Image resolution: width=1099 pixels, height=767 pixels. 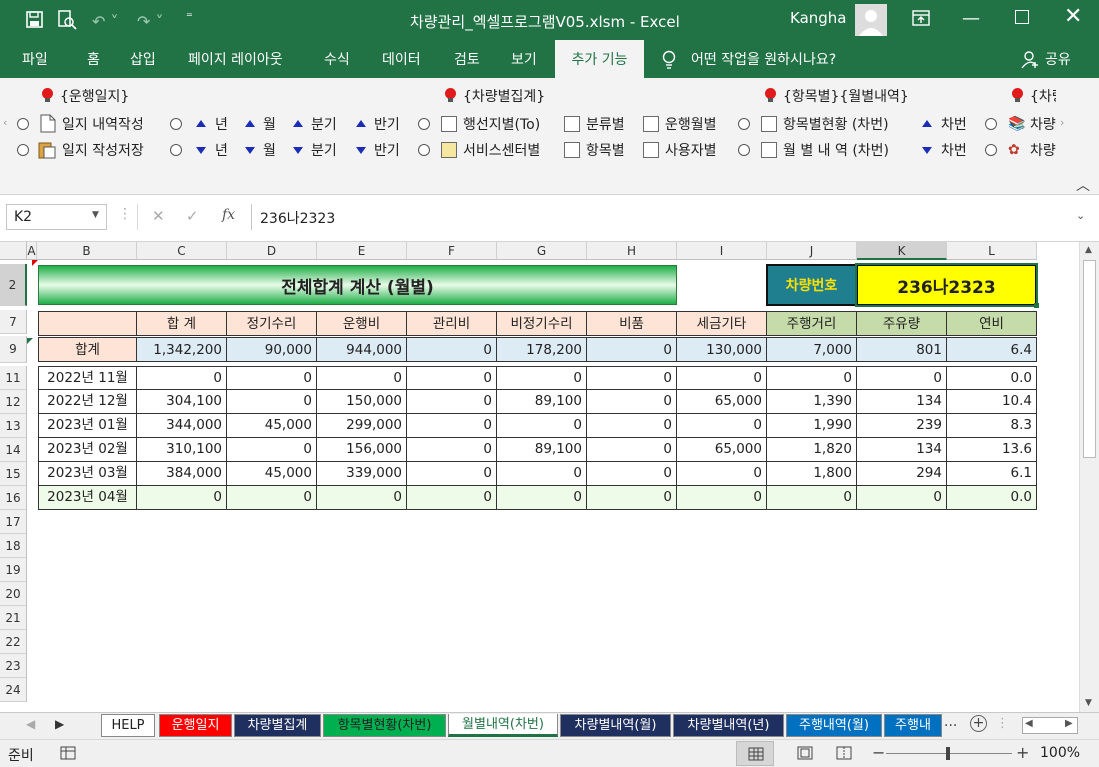 I want to click on table-cell: 156,000, so click(x=362, y=450).